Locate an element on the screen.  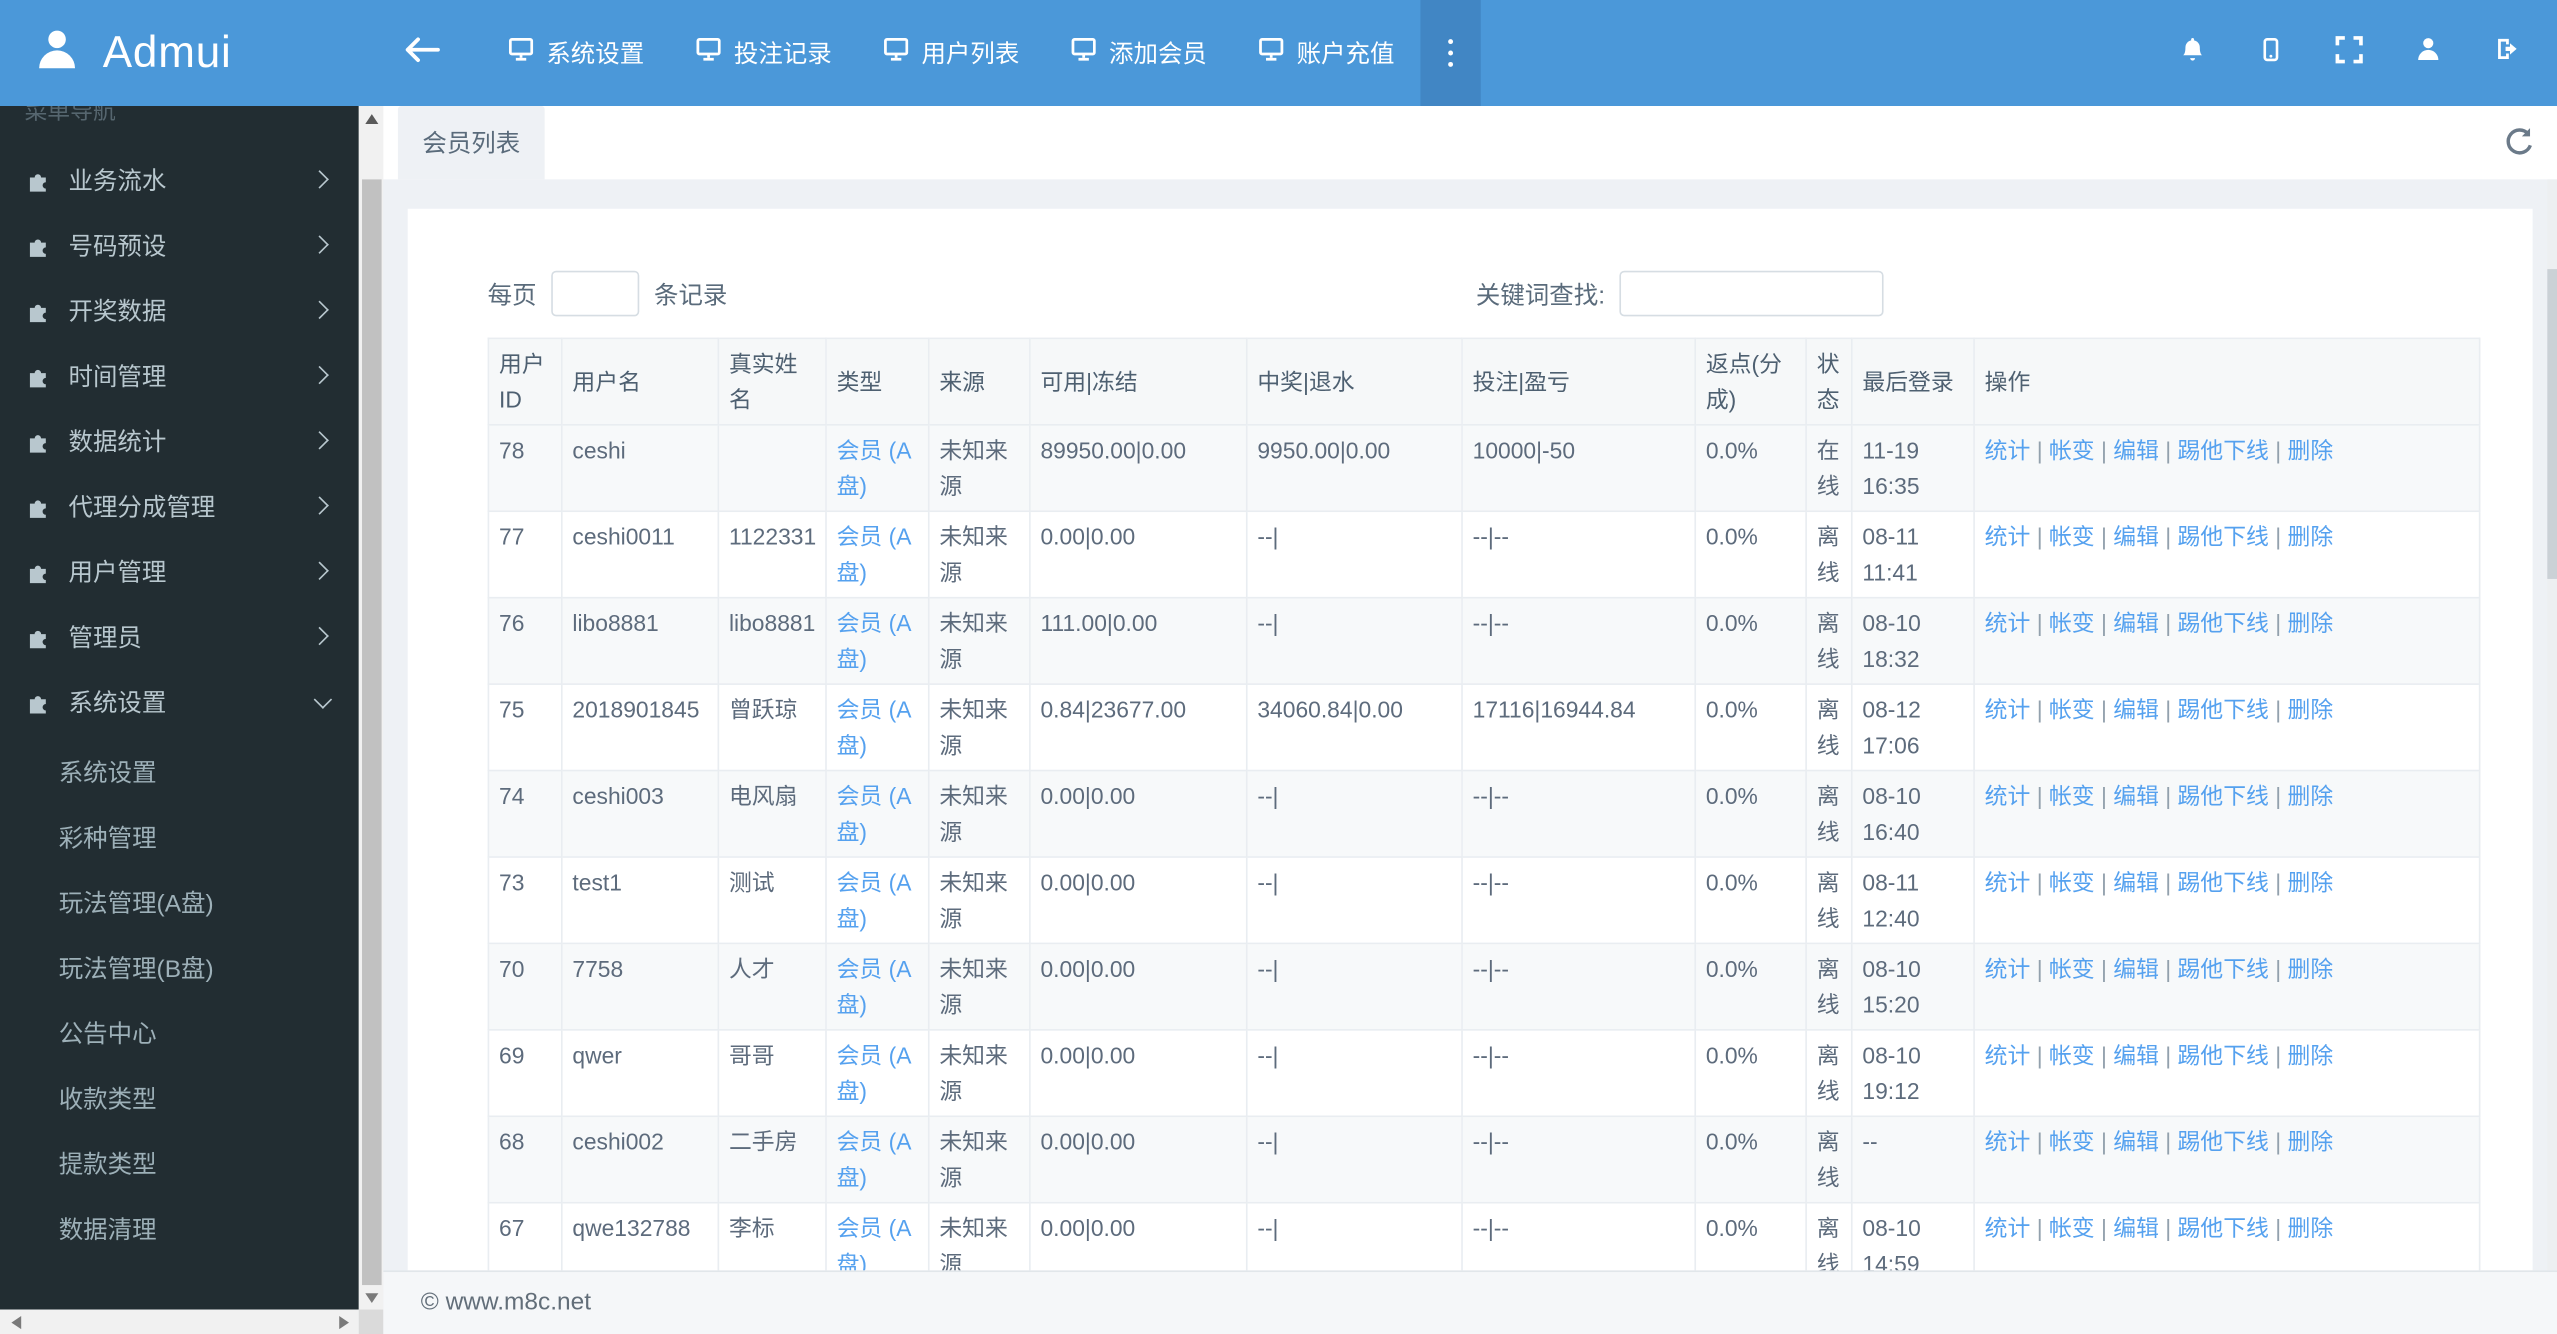
sidebar-subitem: 系统设置 is located at coordinates (179, 771).